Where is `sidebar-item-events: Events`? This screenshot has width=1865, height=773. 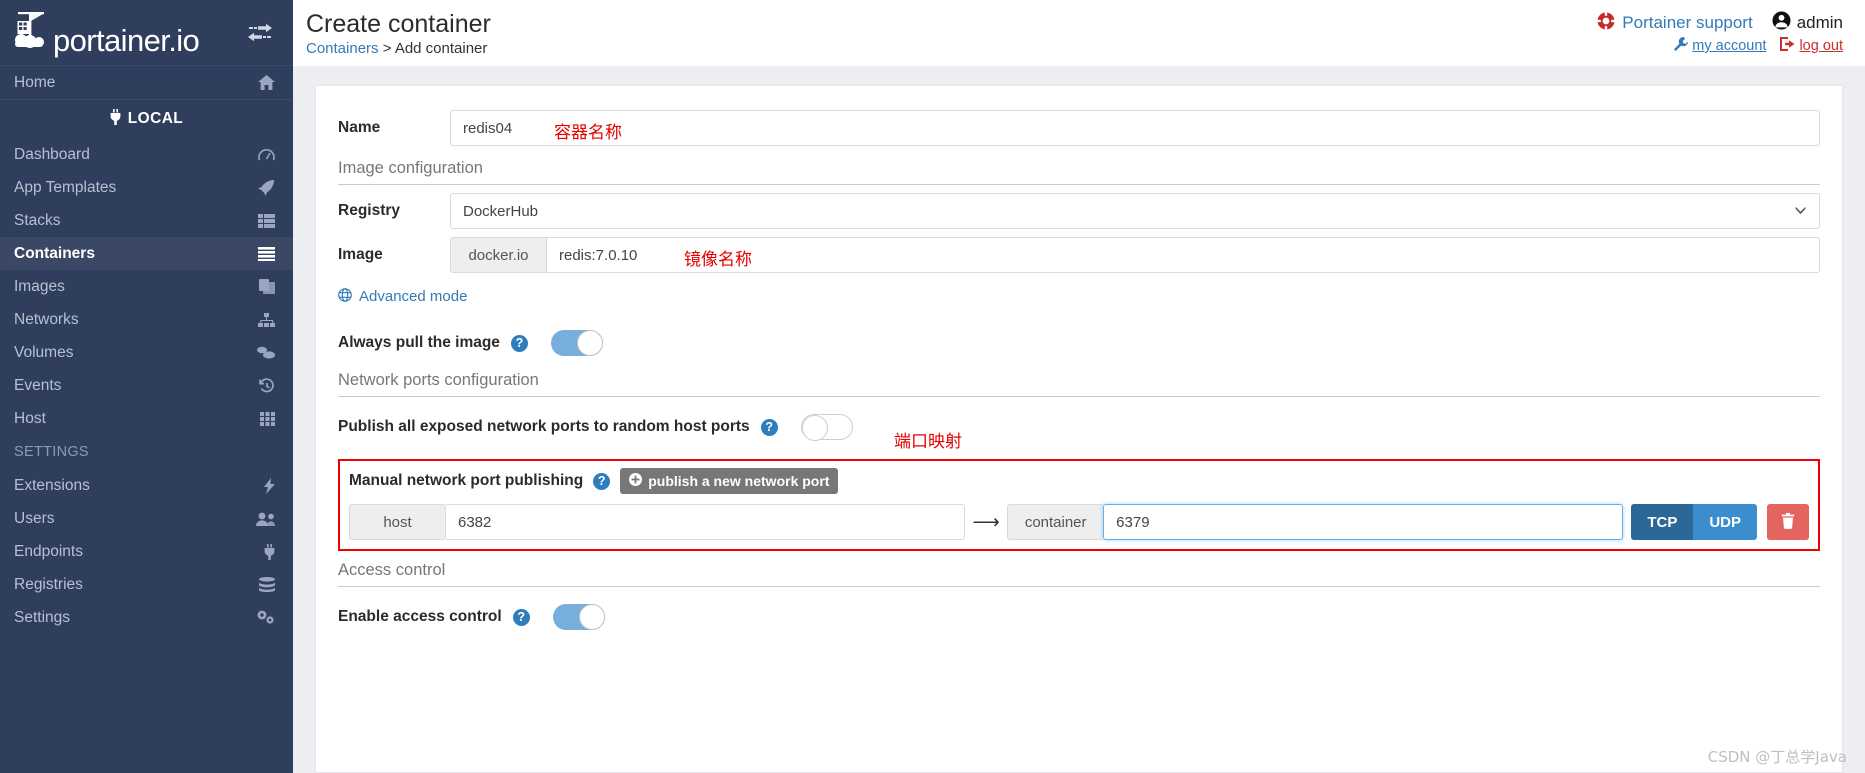
sidebar-item-events: Events is located at coordinates (146, 385).